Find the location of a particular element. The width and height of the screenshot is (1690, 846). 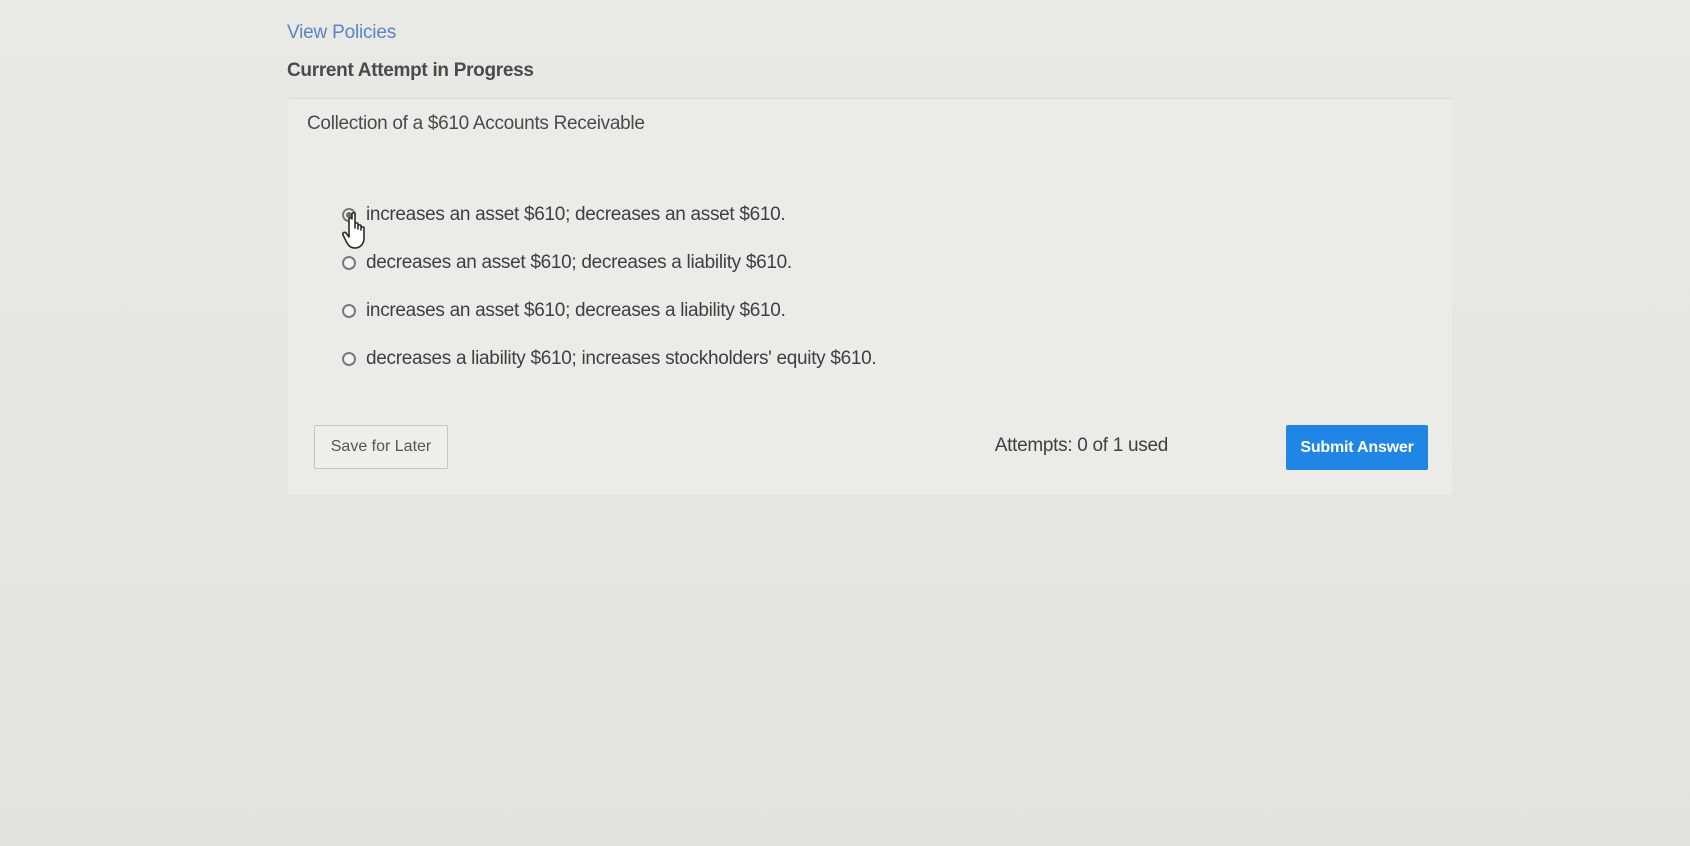

save-for-later-button: Save for Later is located at coordinates (381, 447).